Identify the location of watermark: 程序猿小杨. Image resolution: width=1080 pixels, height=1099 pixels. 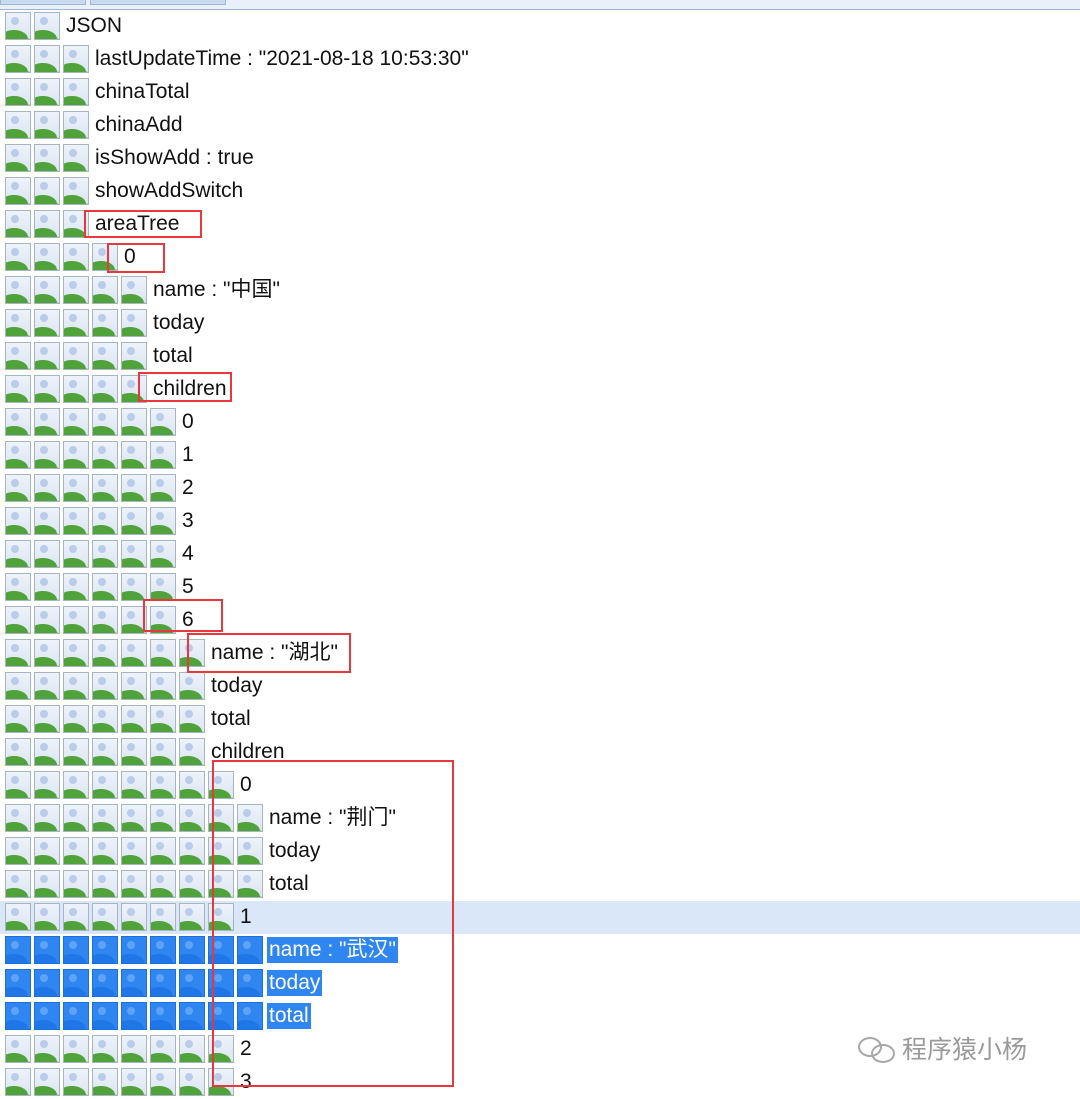
(942, 1048).